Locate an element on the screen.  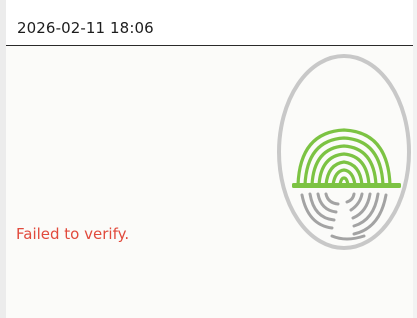
verify-status-message: Failed to verify. is located at coordinates (73, 234).